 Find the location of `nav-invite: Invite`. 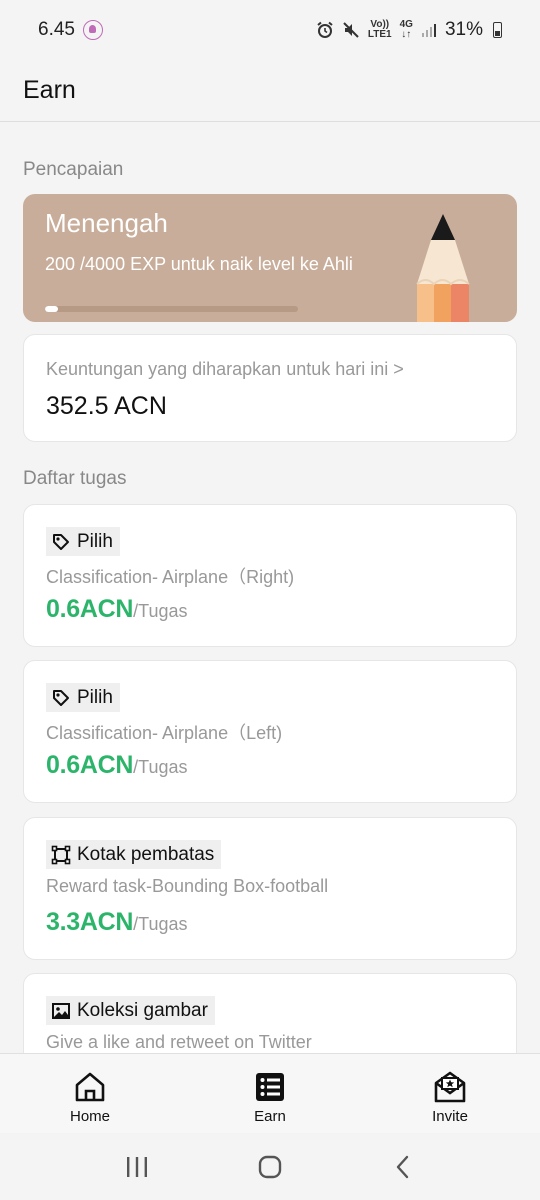

nav-invite: Invite is located at coordinates (450, 1093).